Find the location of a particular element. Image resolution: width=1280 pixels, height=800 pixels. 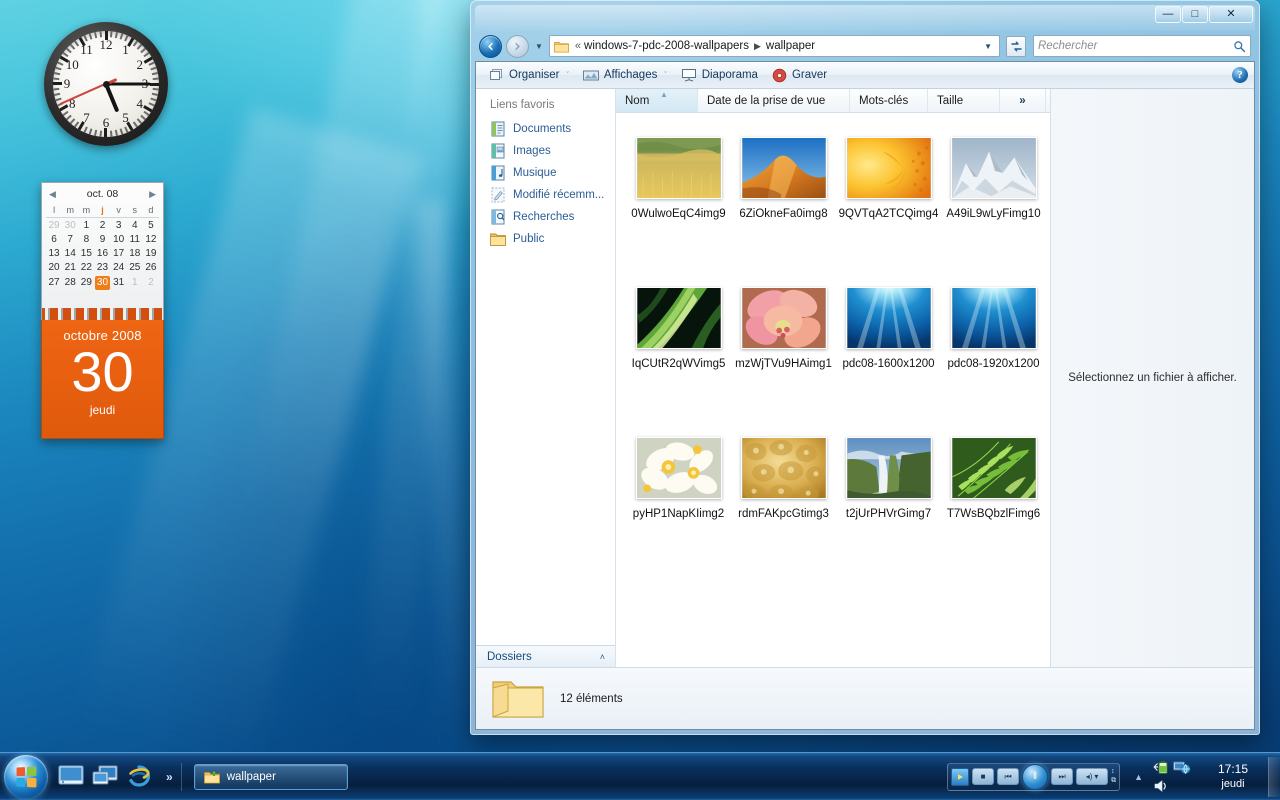

calendar-day-cell: 20 is located at coordinates (54, 267).